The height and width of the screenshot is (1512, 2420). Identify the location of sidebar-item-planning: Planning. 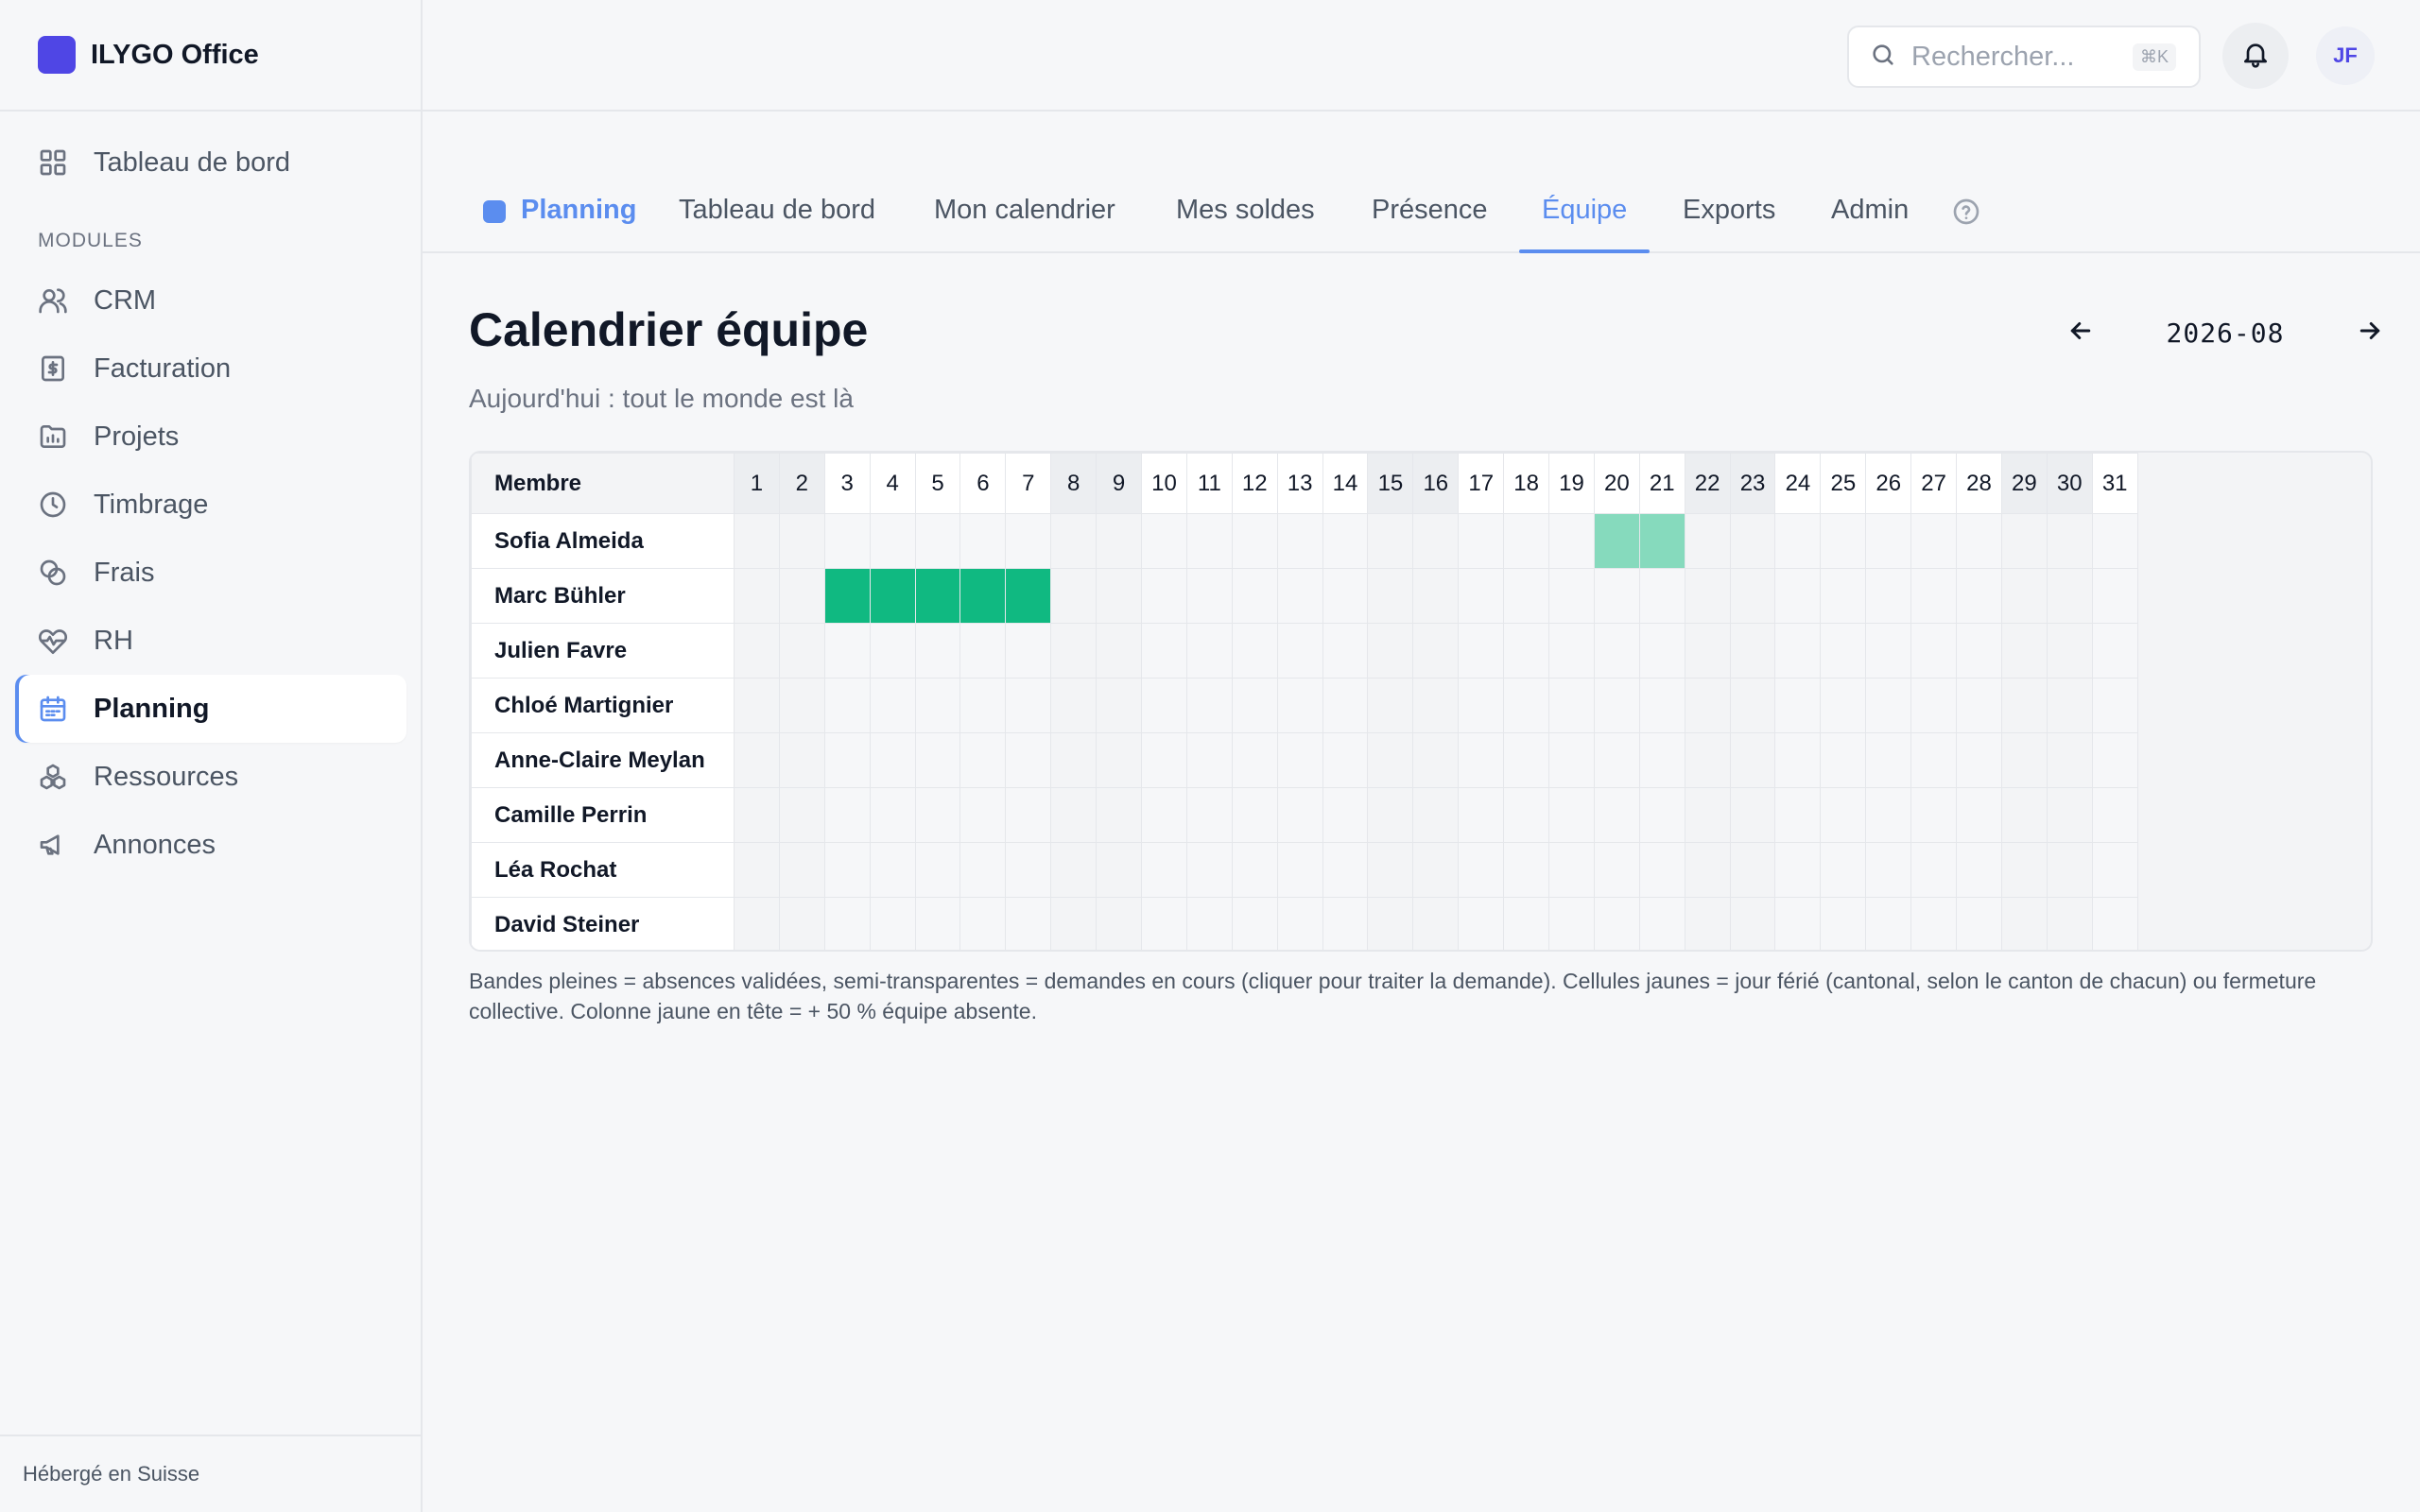
(210, 709).